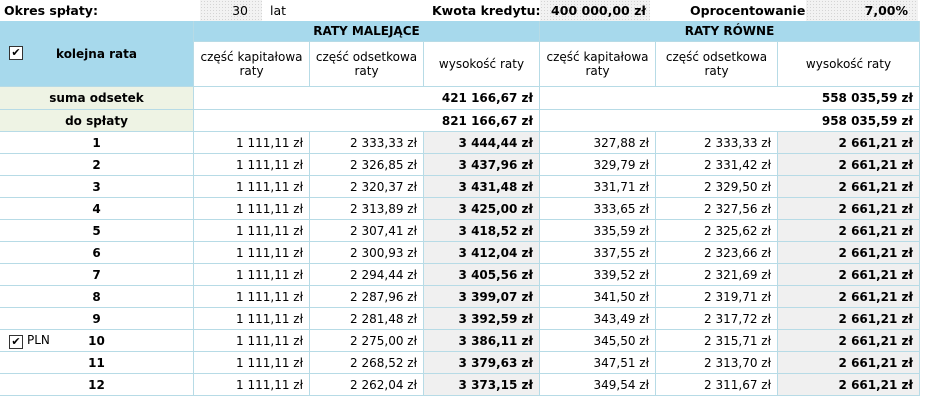 This screenshot has height=400, width=926. I want to click on rowne-odsetki-cell: 2 319,71 zł, so click(717, 297).